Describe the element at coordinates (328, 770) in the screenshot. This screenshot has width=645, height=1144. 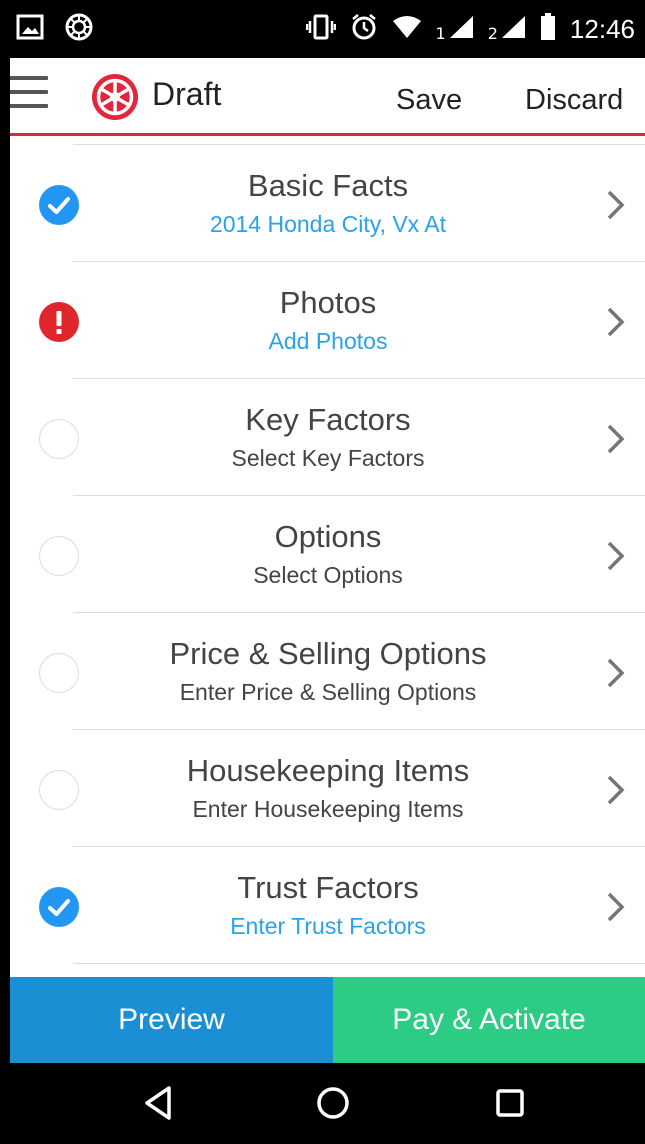
I see `section-title: Housekeeping Items` at that location.